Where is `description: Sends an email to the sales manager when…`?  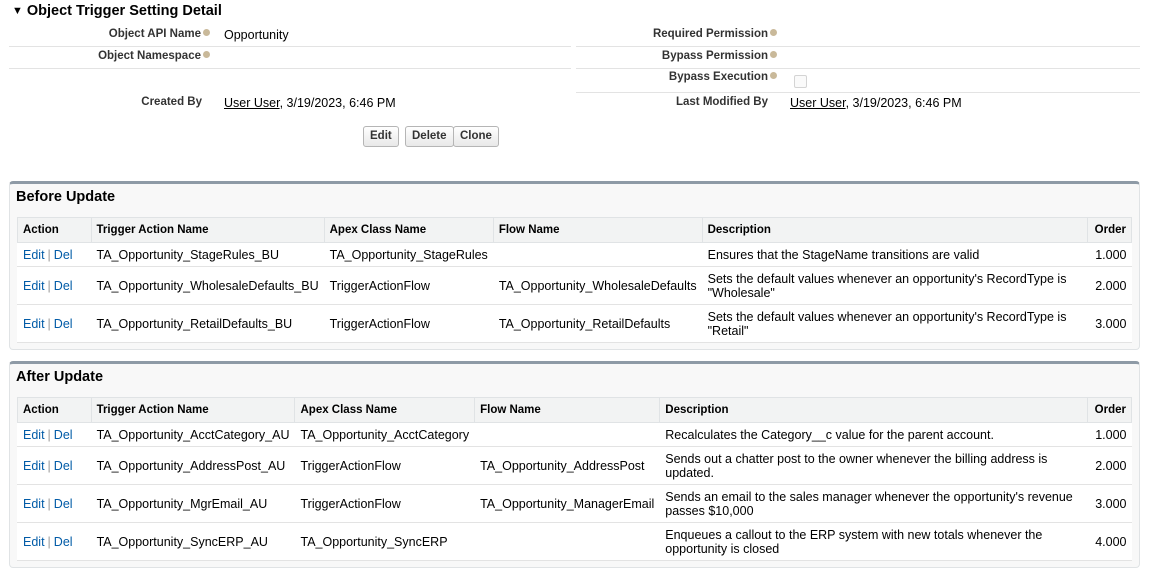
description: Sends an email to the sales manager when… is located at coordinates (873, 503).